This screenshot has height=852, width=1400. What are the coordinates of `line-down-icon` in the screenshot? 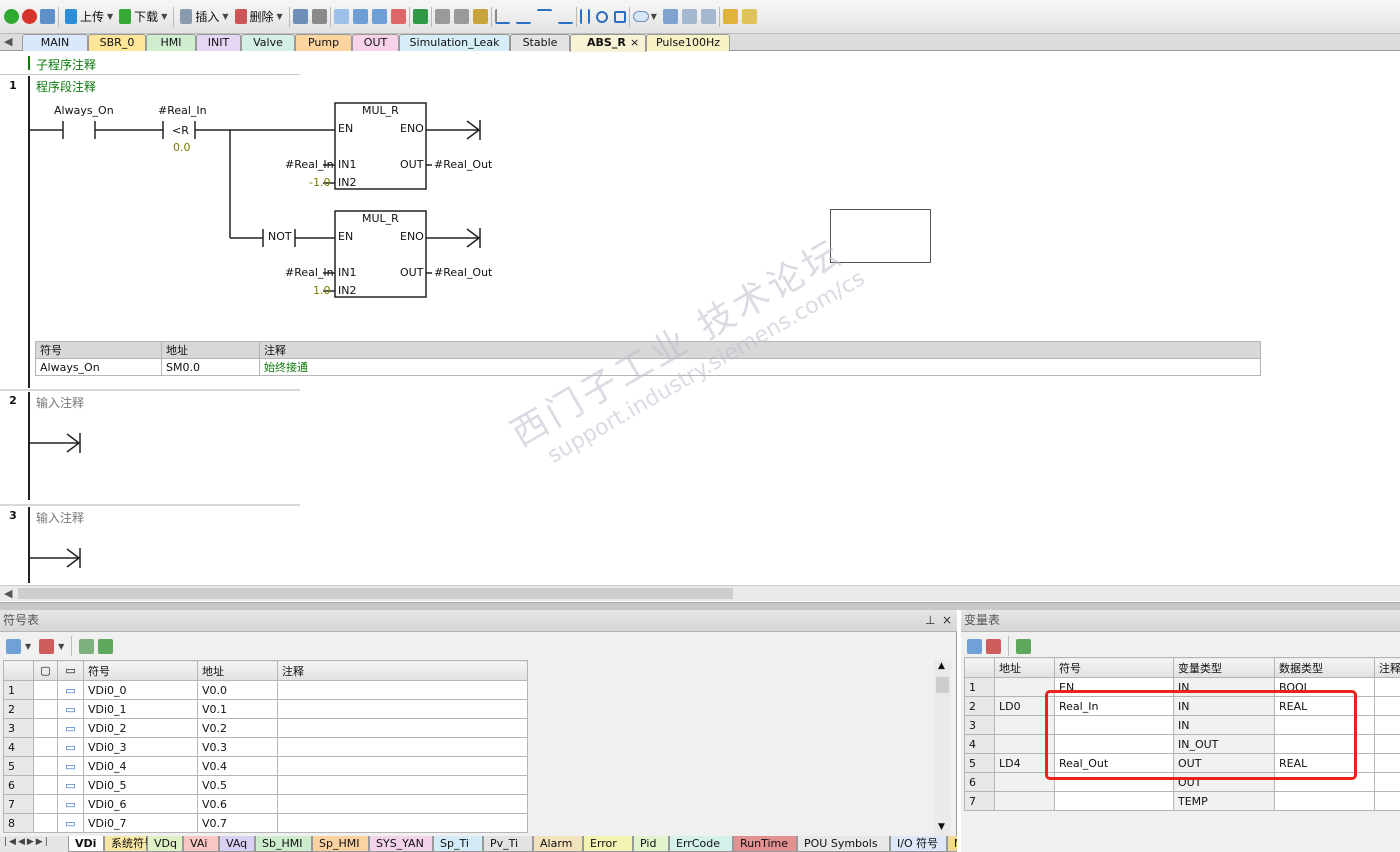 It's located at (523, 16).